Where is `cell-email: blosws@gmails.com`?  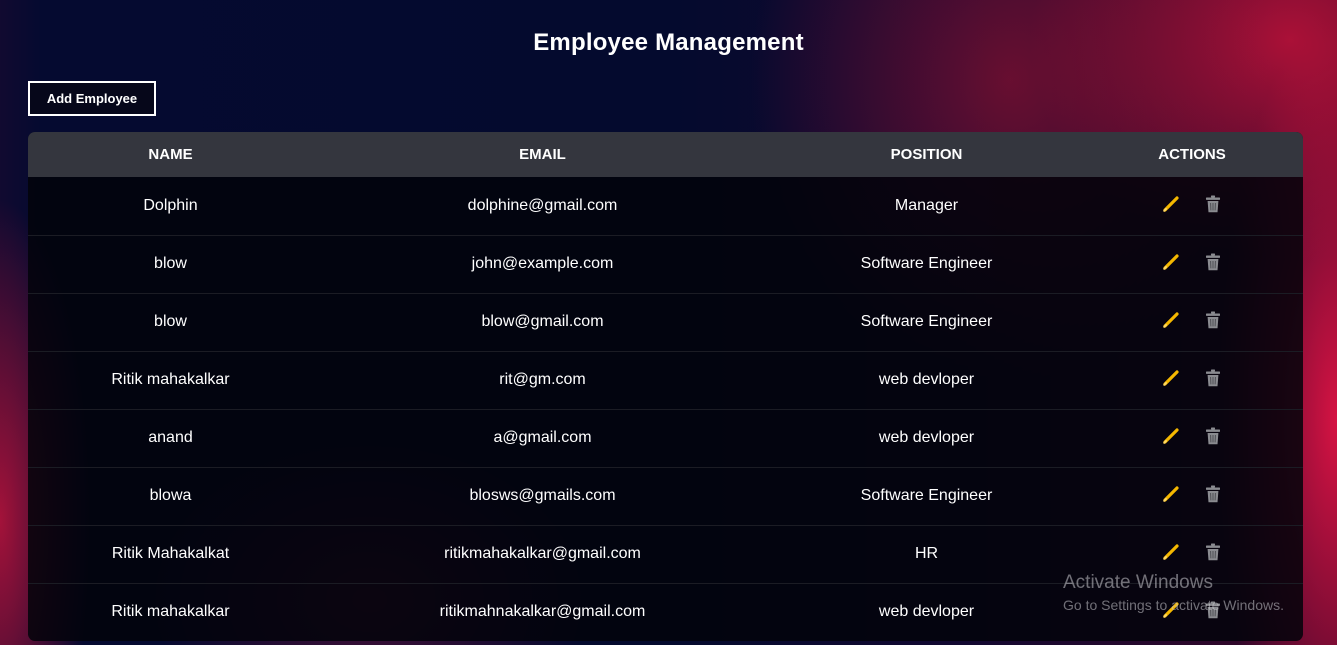
cell-email: blosws@gmails.com is located at coordinates (542, 495).